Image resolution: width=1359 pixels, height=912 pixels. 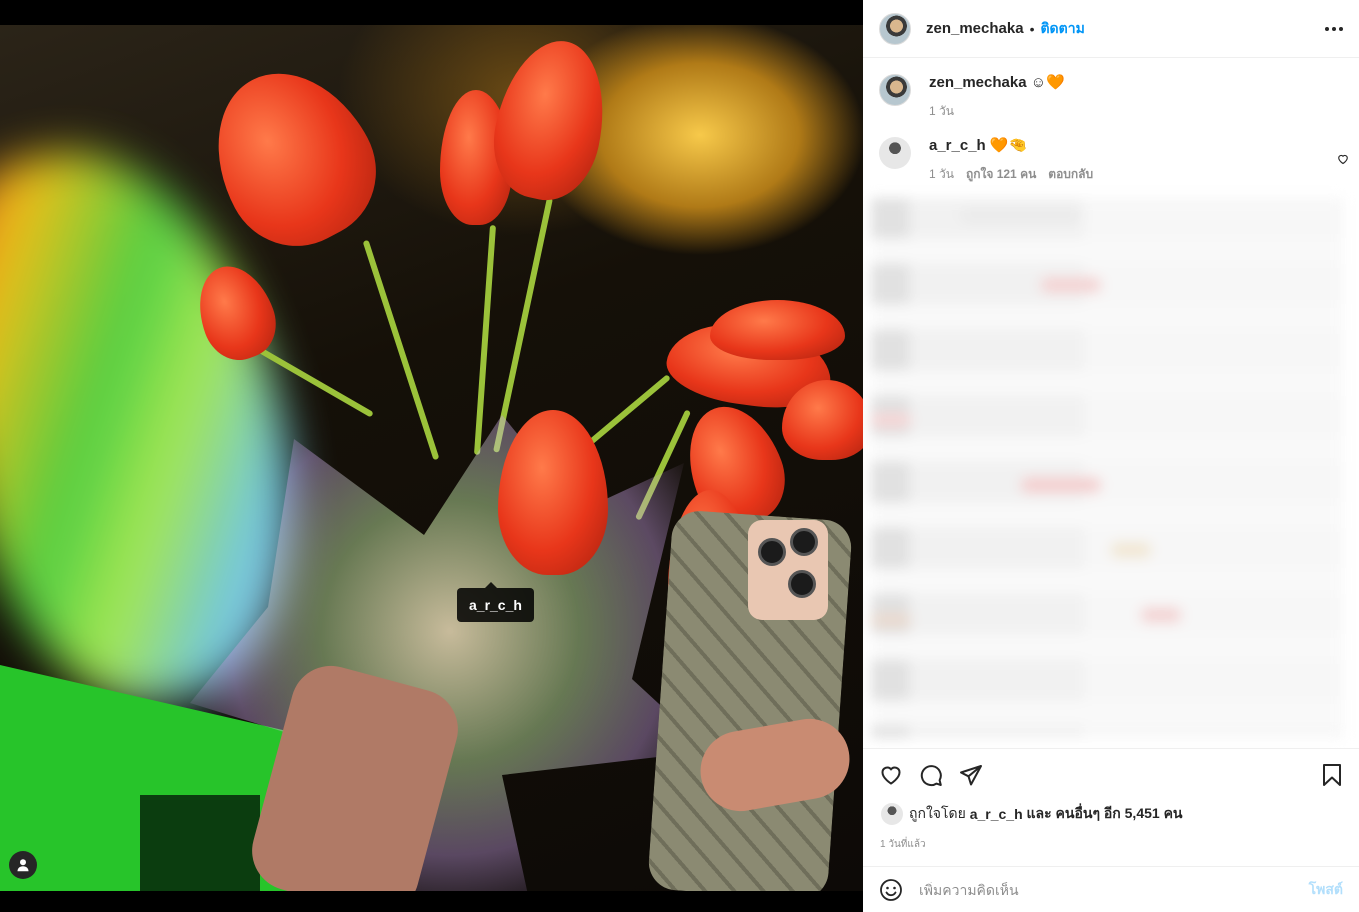 I want to click on likes-others: คนอื่นๆ อีก 5,451 คน, so click(x=1119, y=814).